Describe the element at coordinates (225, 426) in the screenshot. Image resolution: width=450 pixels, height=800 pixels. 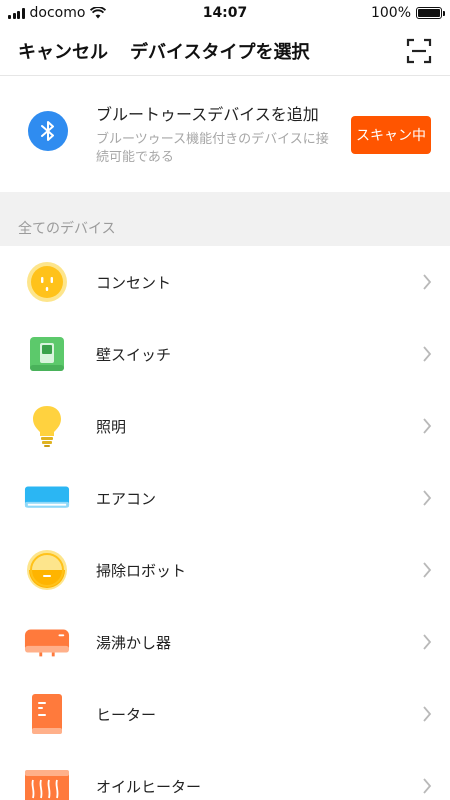
I see `device-item-light: 照明` at that location.